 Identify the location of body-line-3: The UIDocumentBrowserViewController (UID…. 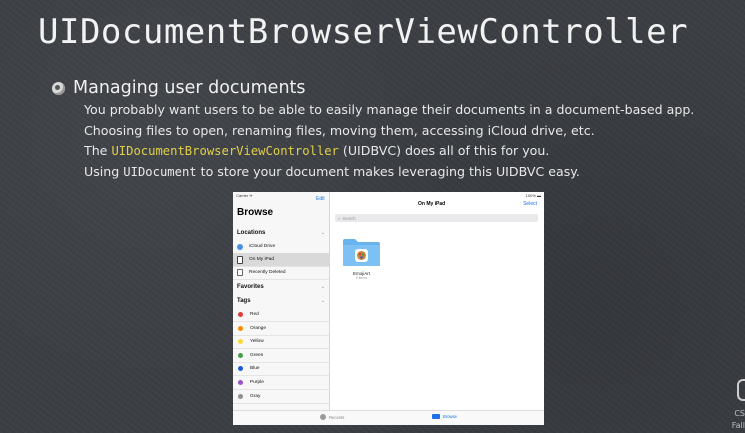
(317, 150).